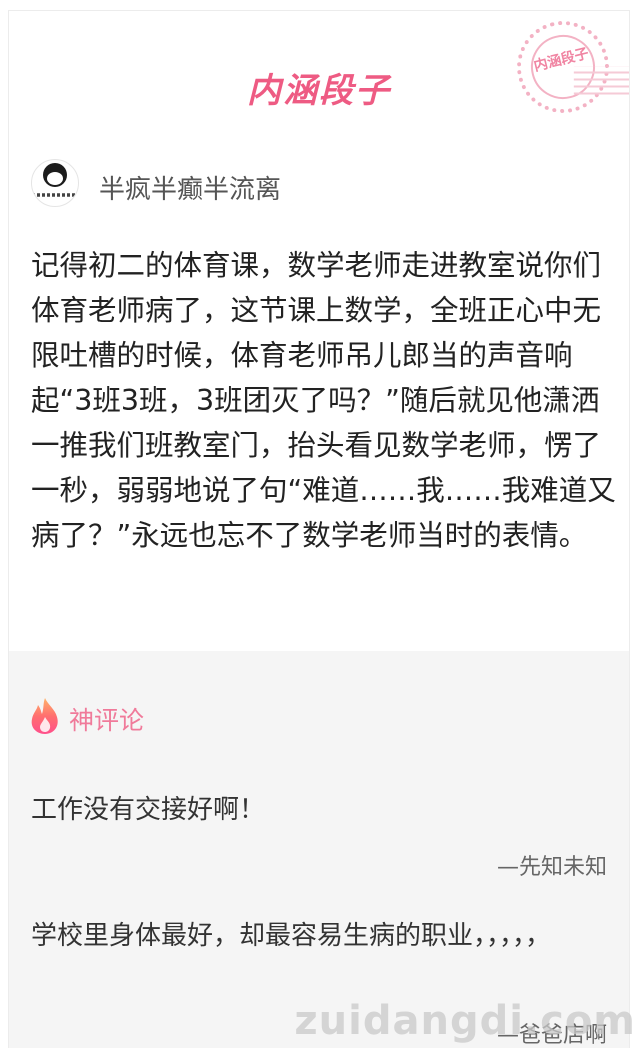  I want to click on avatar-face, so click(55, 178).